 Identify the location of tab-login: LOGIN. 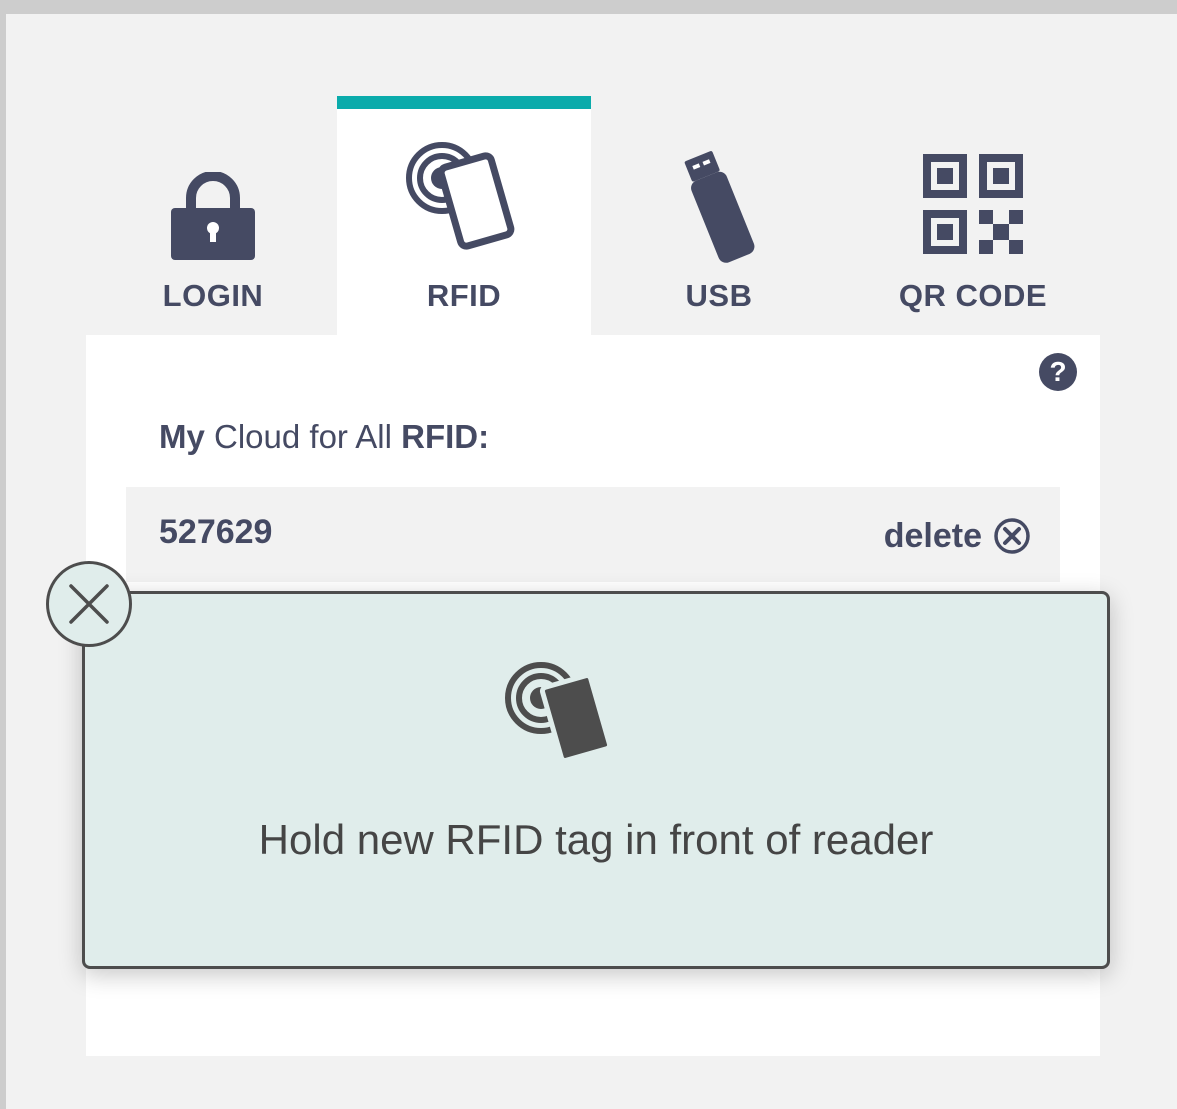
(213, 216).